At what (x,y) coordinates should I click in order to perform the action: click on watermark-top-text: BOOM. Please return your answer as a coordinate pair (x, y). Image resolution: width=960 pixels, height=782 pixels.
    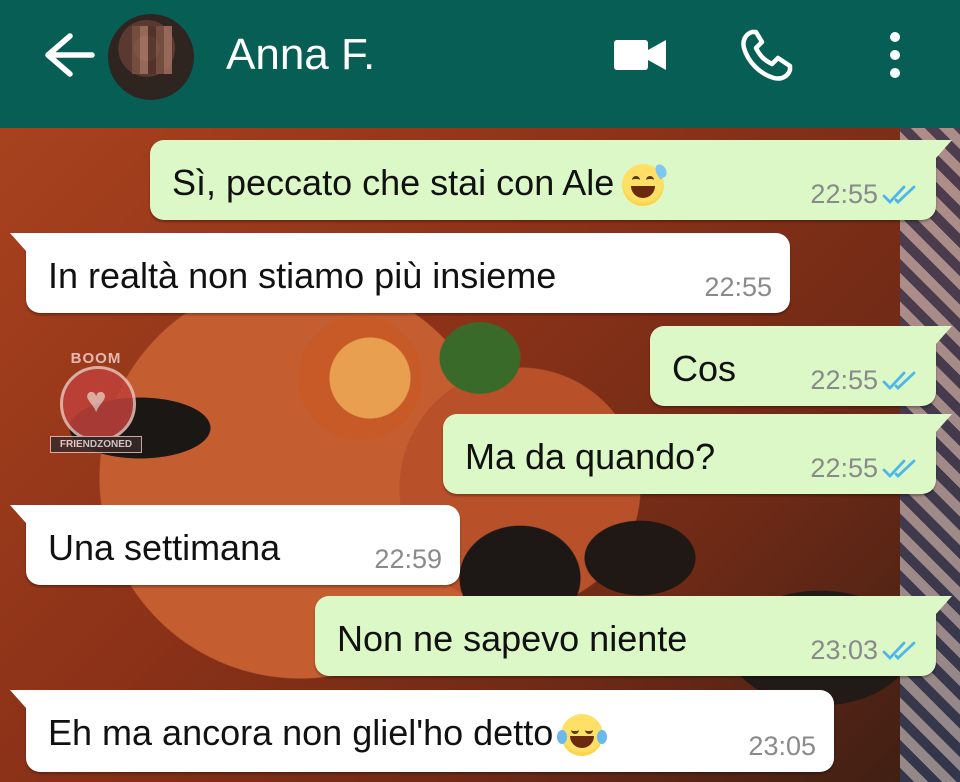
    Looking at the image, I should click on (96, 358).